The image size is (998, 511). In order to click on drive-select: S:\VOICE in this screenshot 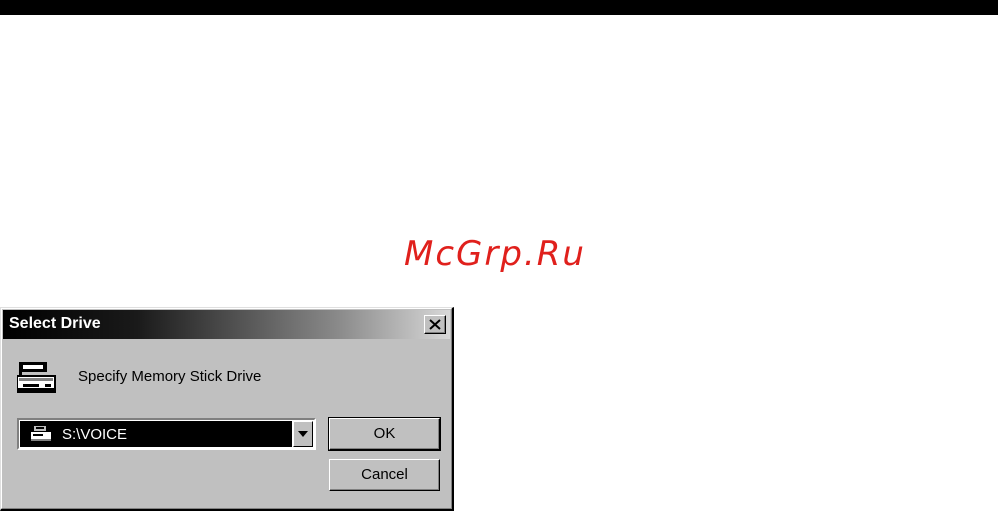, I will do `click(166, 434)`.